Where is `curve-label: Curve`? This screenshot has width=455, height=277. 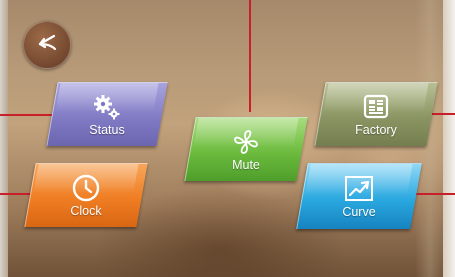 curve-label: Curve is located at coordinates (359, 211).